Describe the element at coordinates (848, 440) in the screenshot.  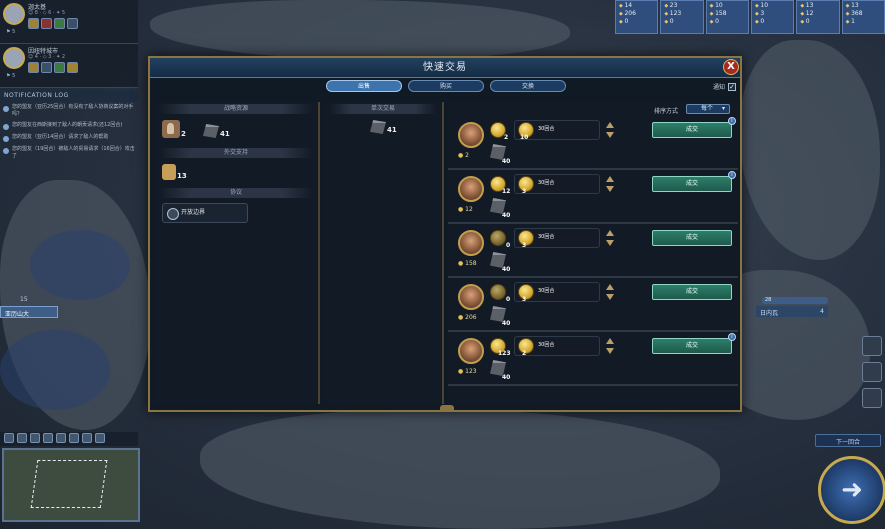
I see `next-turn-label: 下一回合` at that location.